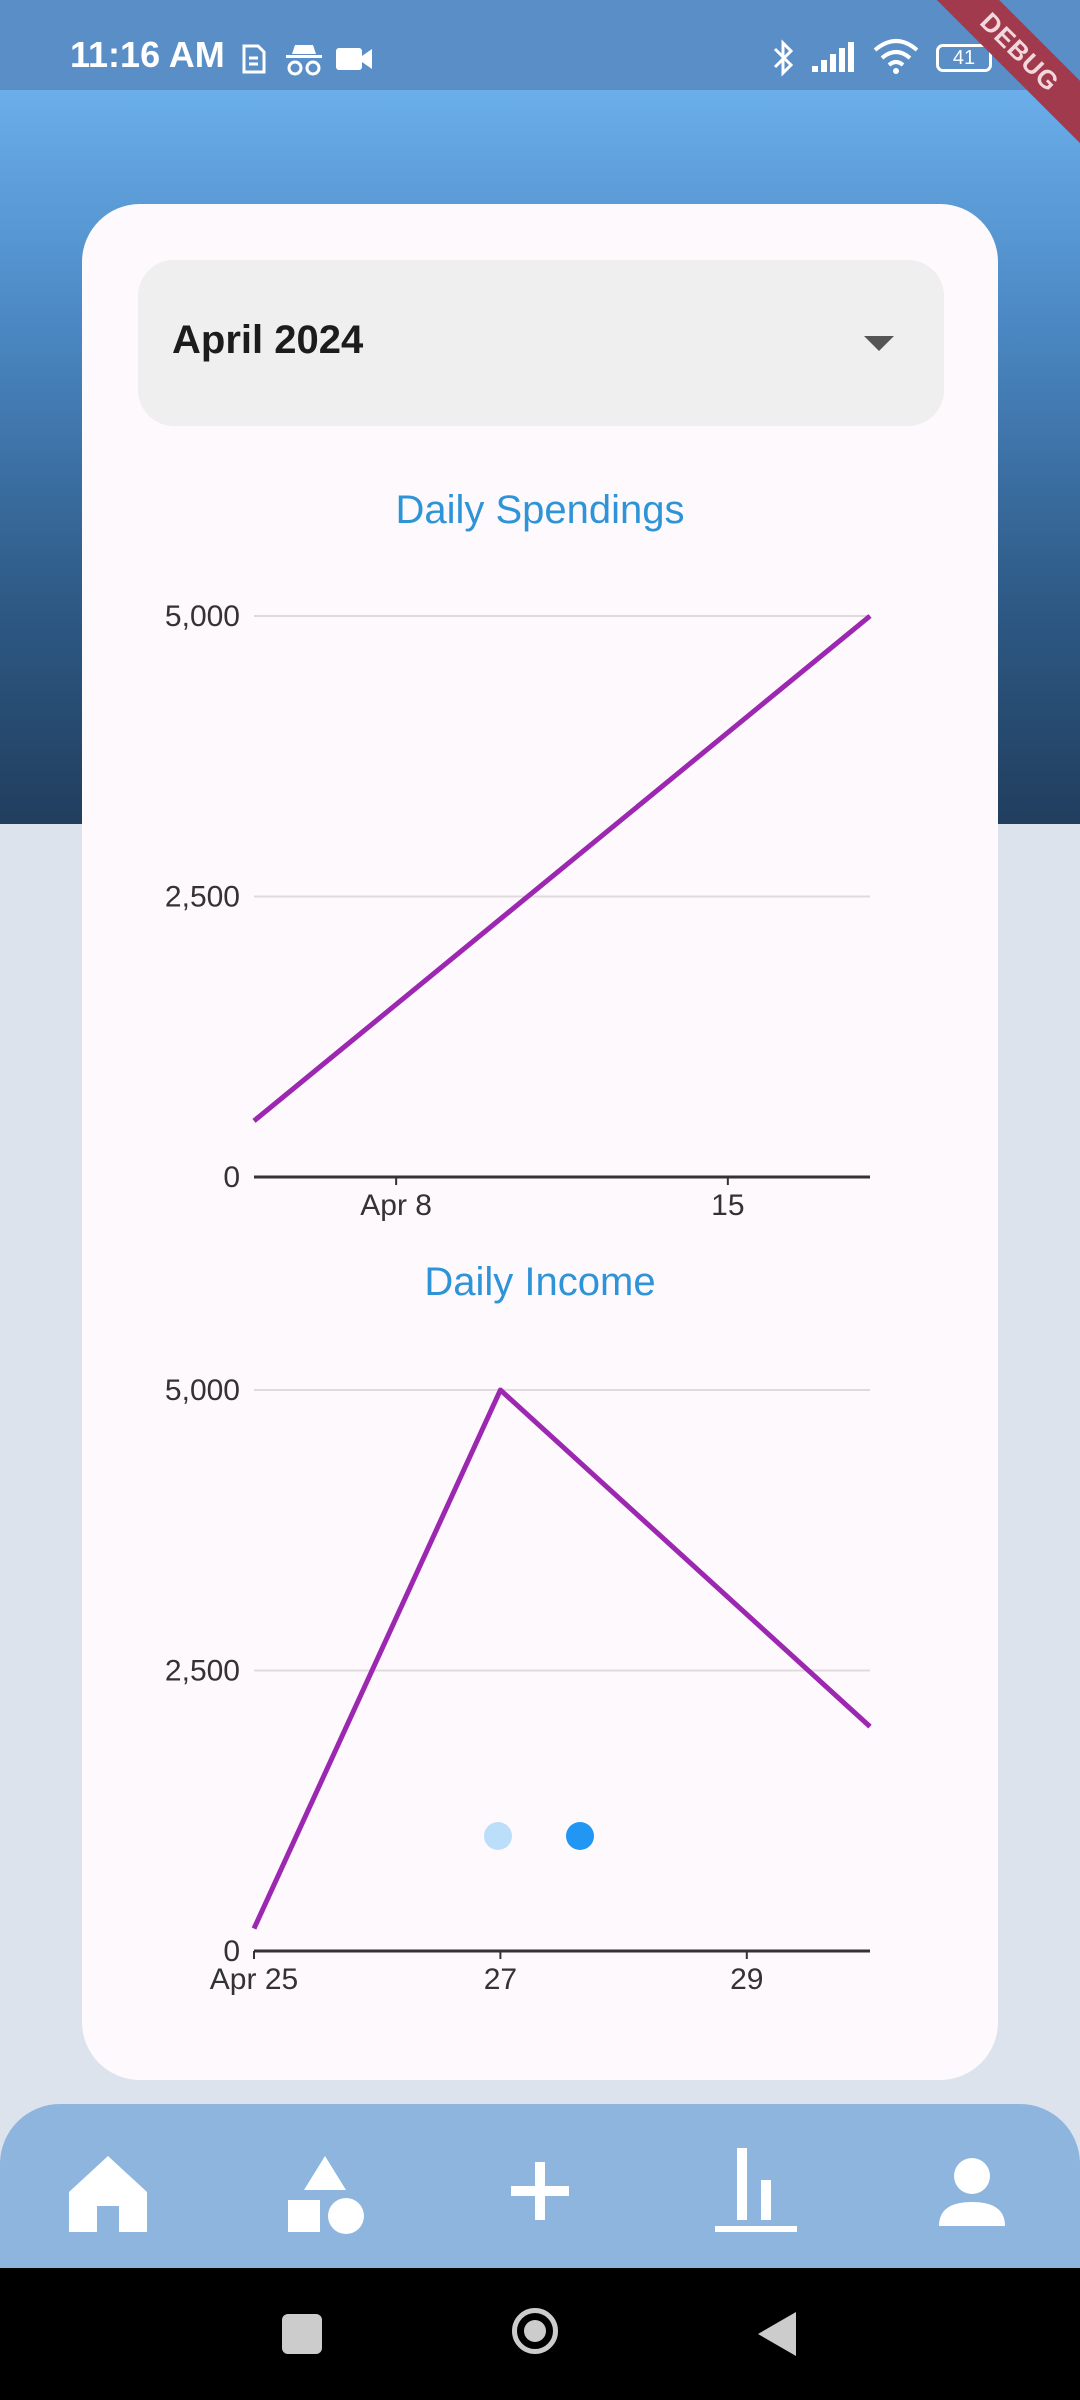 The height and width of the screenshot is (2400, 1080). I want to click on status-bar: 11:16 AM 41 DEBUG, so click(540, 80).